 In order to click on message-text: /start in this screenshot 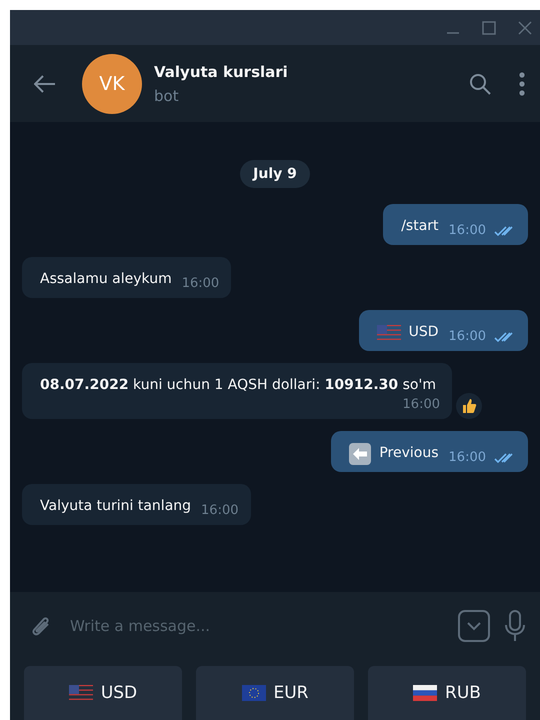, I will do `click(420, 226)`.